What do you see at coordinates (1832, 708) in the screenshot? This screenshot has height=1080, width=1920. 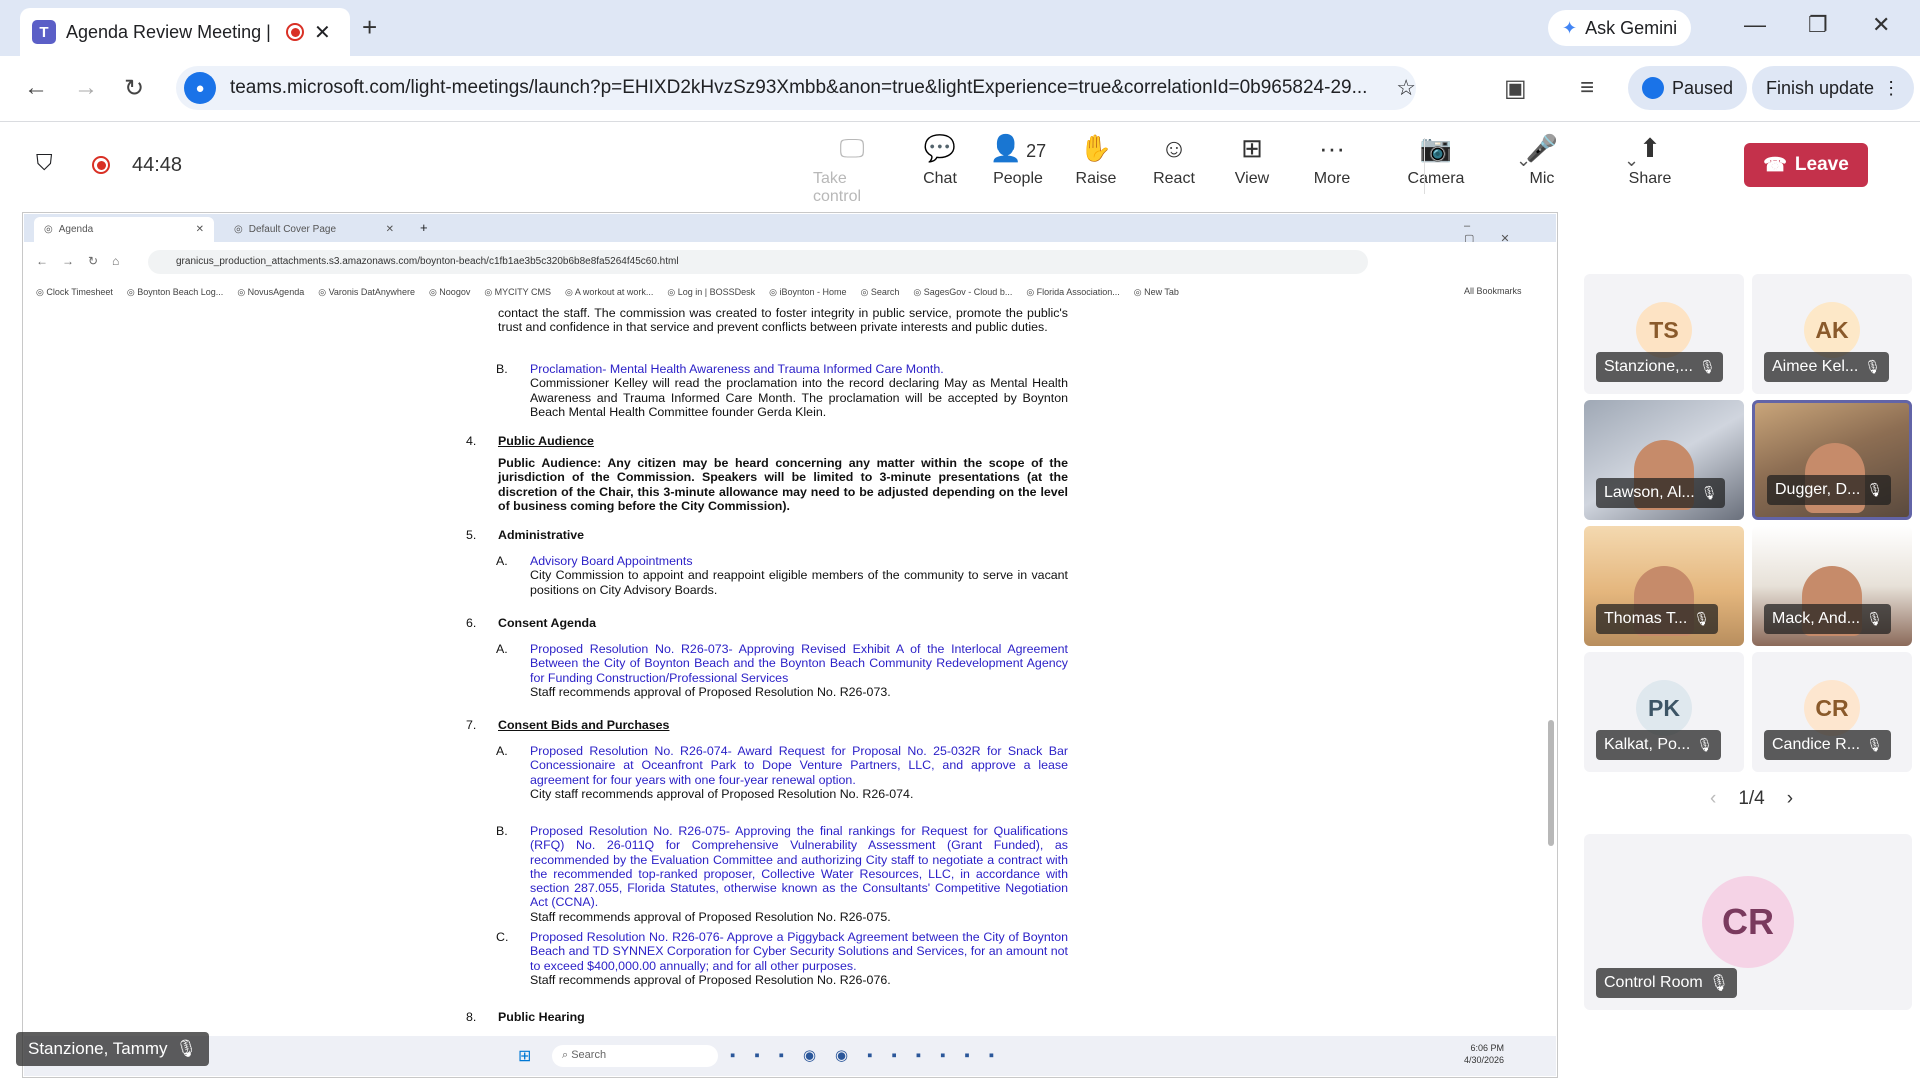 I see `participant-avatar: CR` at bounding box center [1832, 708].